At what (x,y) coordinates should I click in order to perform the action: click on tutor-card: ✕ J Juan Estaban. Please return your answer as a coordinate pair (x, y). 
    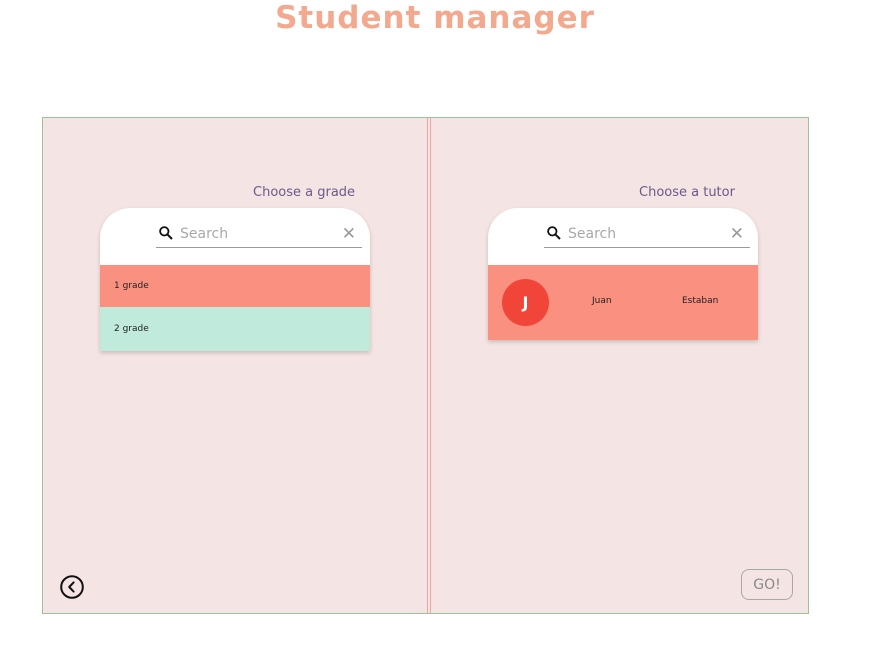
    Looking at the image, I should click on (623, 274).